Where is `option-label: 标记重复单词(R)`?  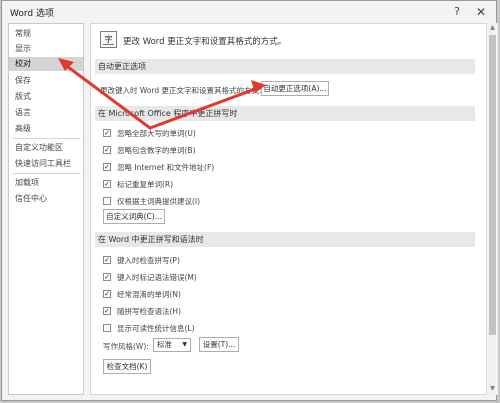
option-label: 标记重复单词(R) is located at coordinates (145, 184).